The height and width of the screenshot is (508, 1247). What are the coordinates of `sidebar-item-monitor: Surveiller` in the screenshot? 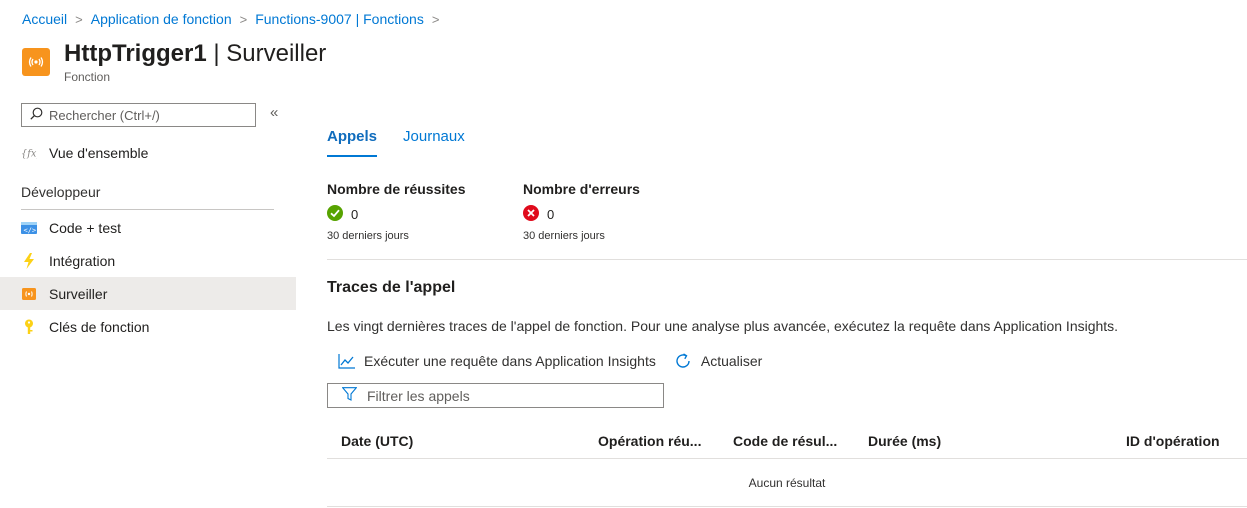 It's located at (148, 293).